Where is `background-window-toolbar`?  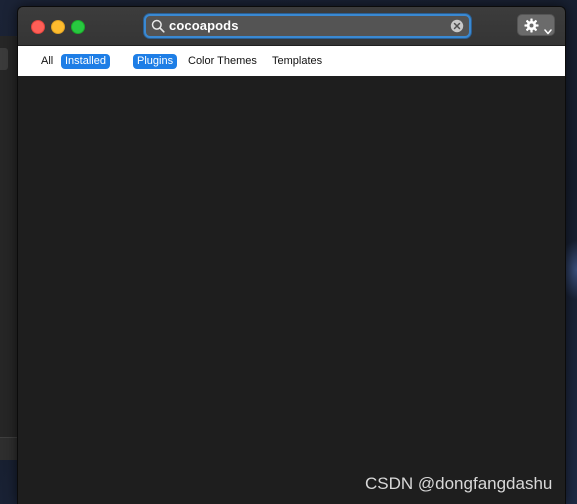
background-window-toolbar is located at coordinates (4, 59).